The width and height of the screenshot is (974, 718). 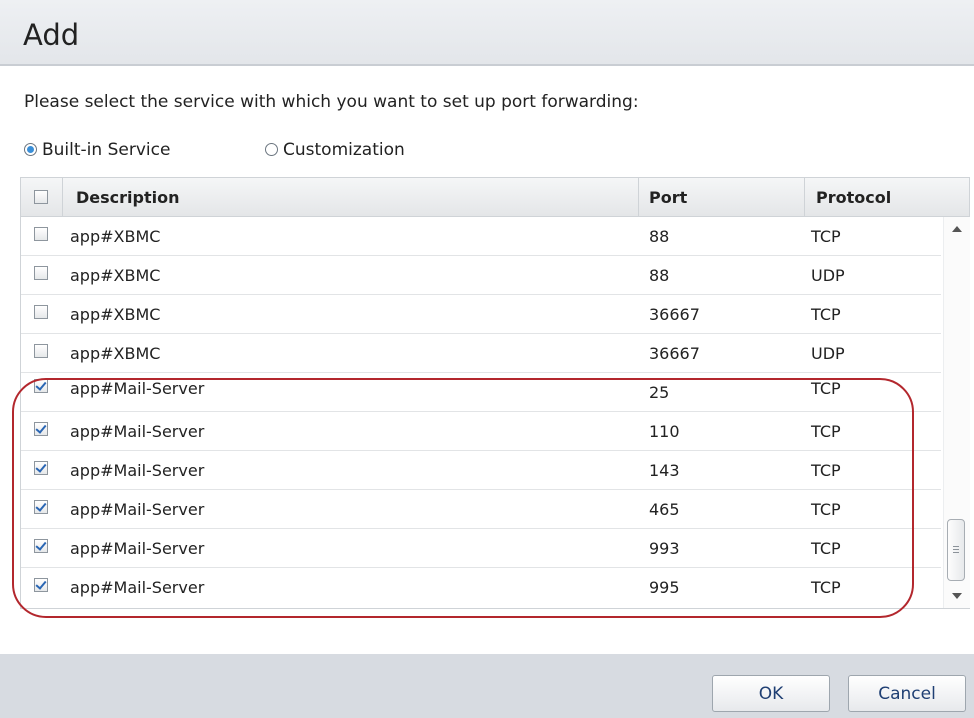 What do you see at coordinates (481, 314) in the screenshot?
I see `table-row: app#XBMC 36667 TCP` at bounding box center [481, 314].